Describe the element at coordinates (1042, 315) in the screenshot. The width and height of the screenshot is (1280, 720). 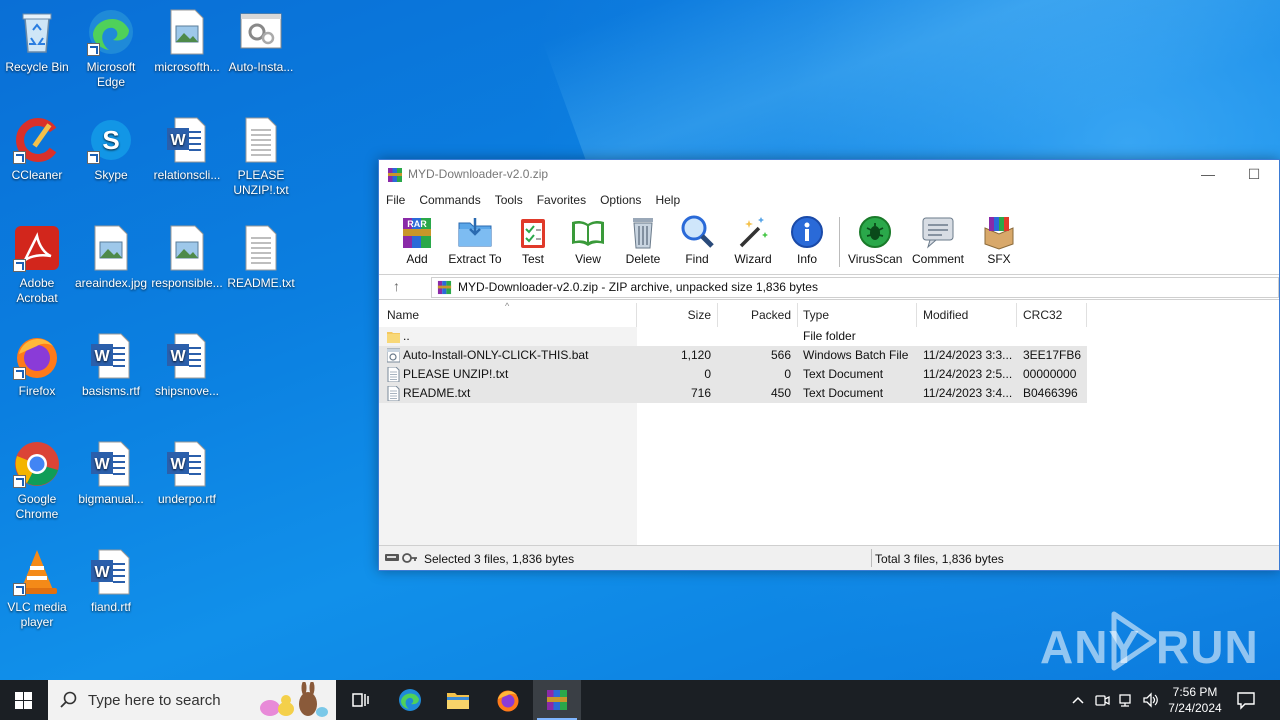
I see `column-header-crc32: CRC32` at that location.